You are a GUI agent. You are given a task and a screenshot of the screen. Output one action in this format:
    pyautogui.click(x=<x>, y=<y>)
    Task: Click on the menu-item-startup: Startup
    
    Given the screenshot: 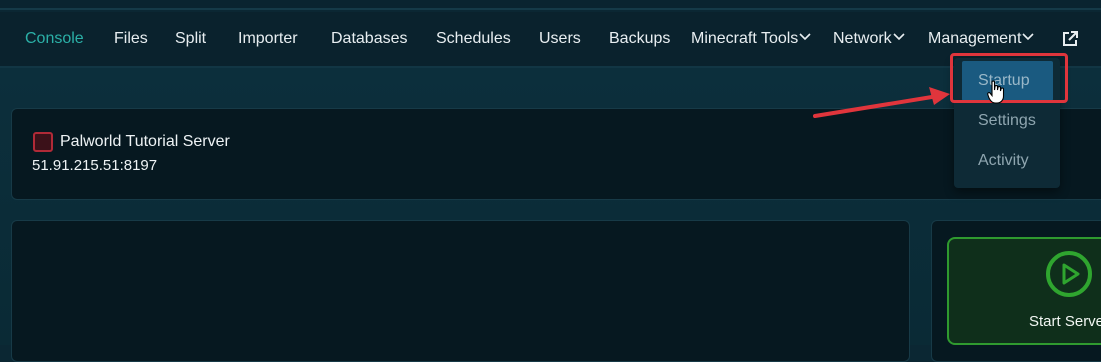 What is the action you would take?
    pyautogui.click(x=1007, y=81)
    